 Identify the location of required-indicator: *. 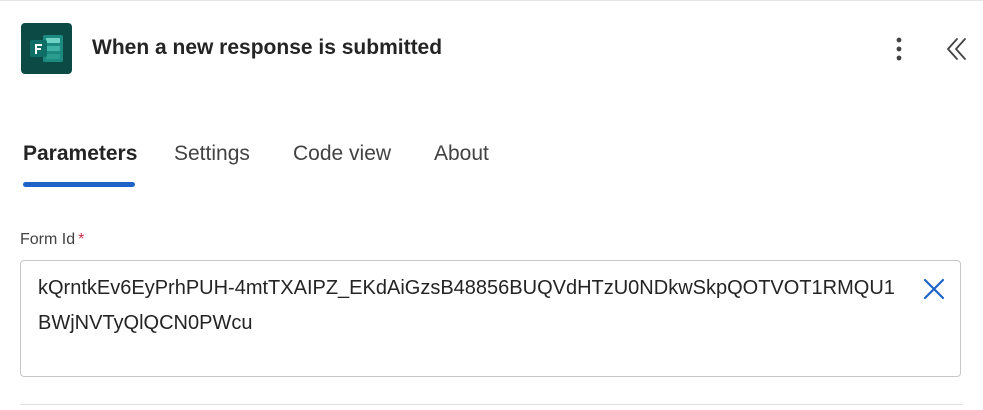
(81, 239).